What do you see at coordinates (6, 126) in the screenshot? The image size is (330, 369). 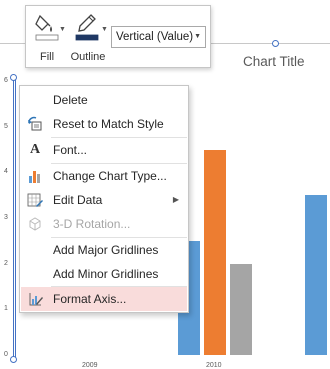 I see `y-axis-tick-label: 5` at bounding box center [6, 126].